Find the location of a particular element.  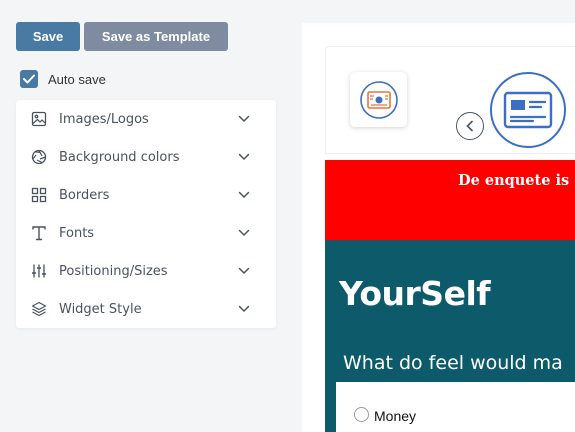

accordion-widget-style: Widget Style is located at coordinates (146, 309).